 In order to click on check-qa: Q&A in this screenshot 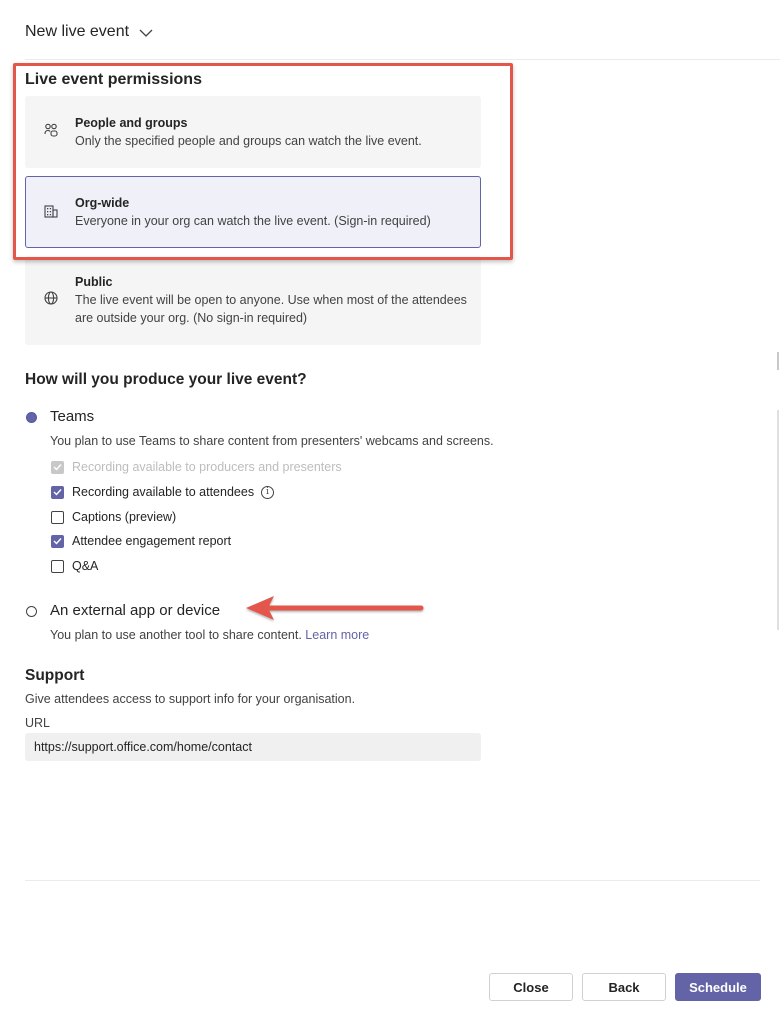, I will do `click(74, 566)`.